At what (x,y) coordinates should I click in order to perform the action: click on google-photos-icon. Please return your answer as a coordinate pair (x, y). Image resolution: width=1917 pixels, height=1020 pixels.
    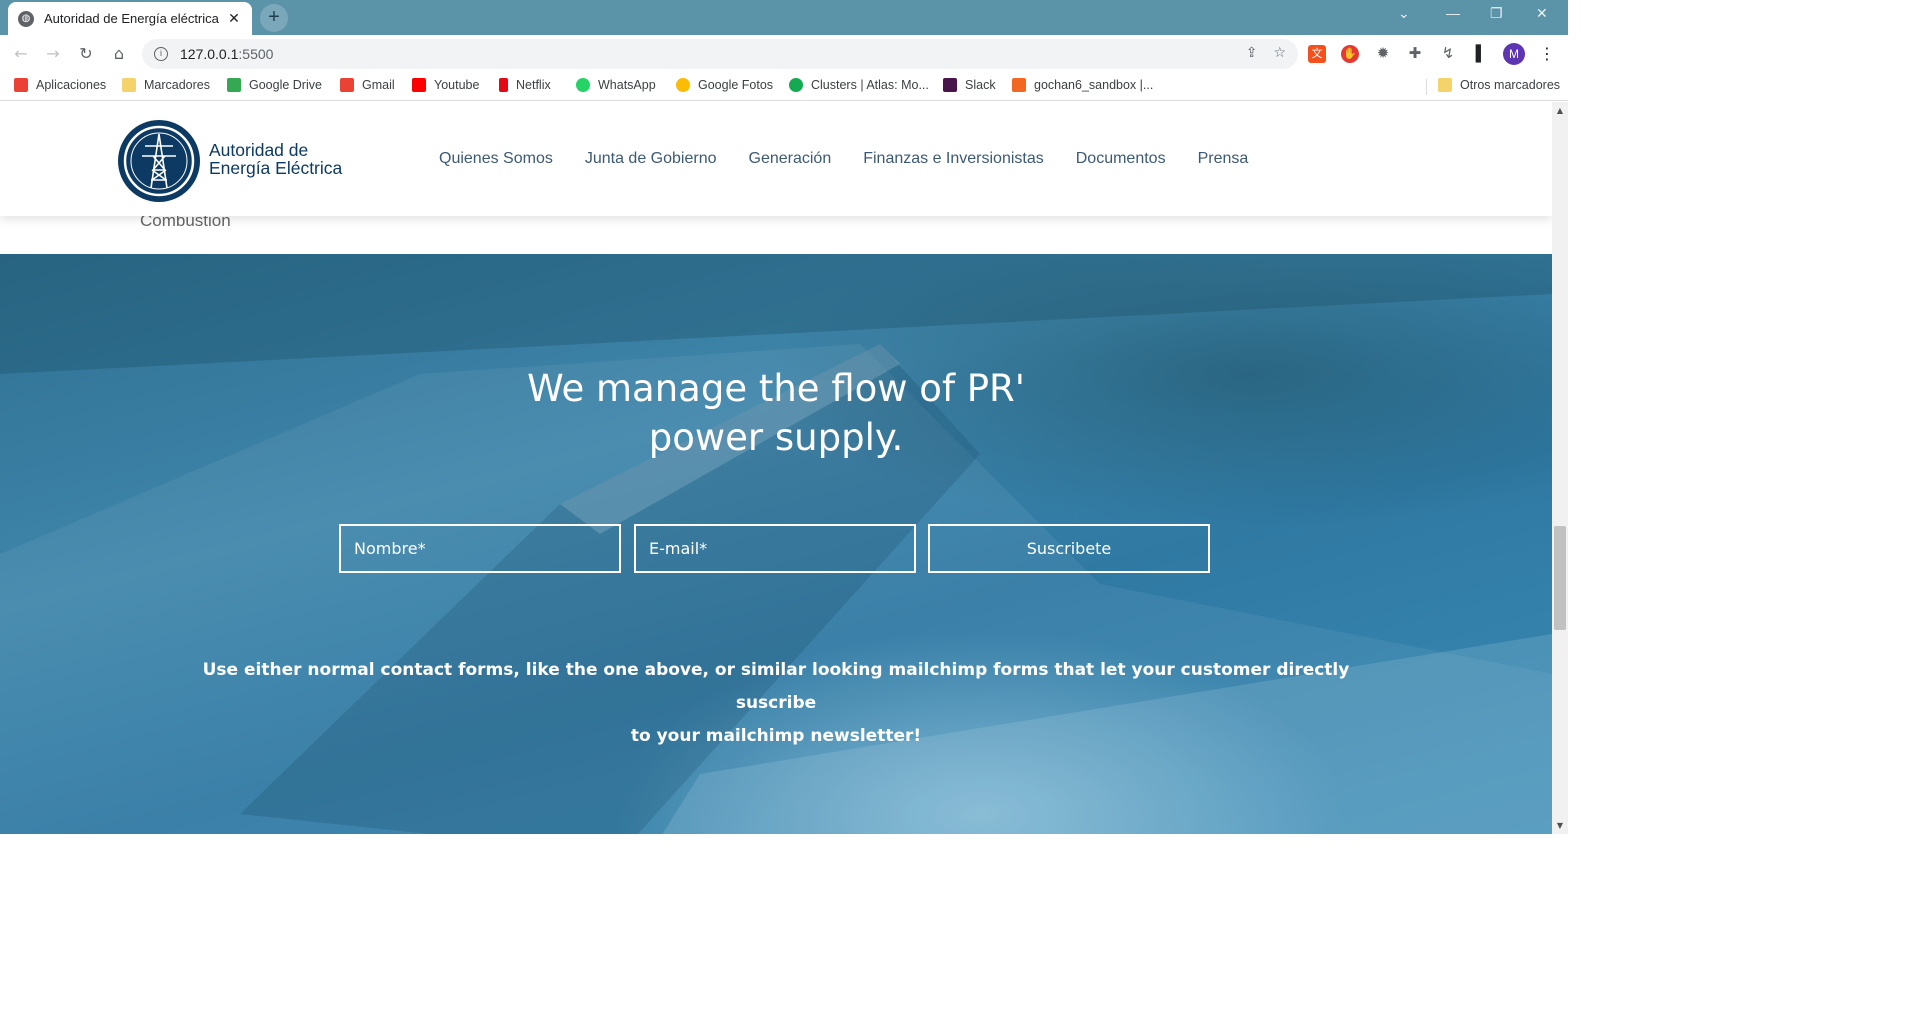
    Looking at the image, I should click on (683, 85).